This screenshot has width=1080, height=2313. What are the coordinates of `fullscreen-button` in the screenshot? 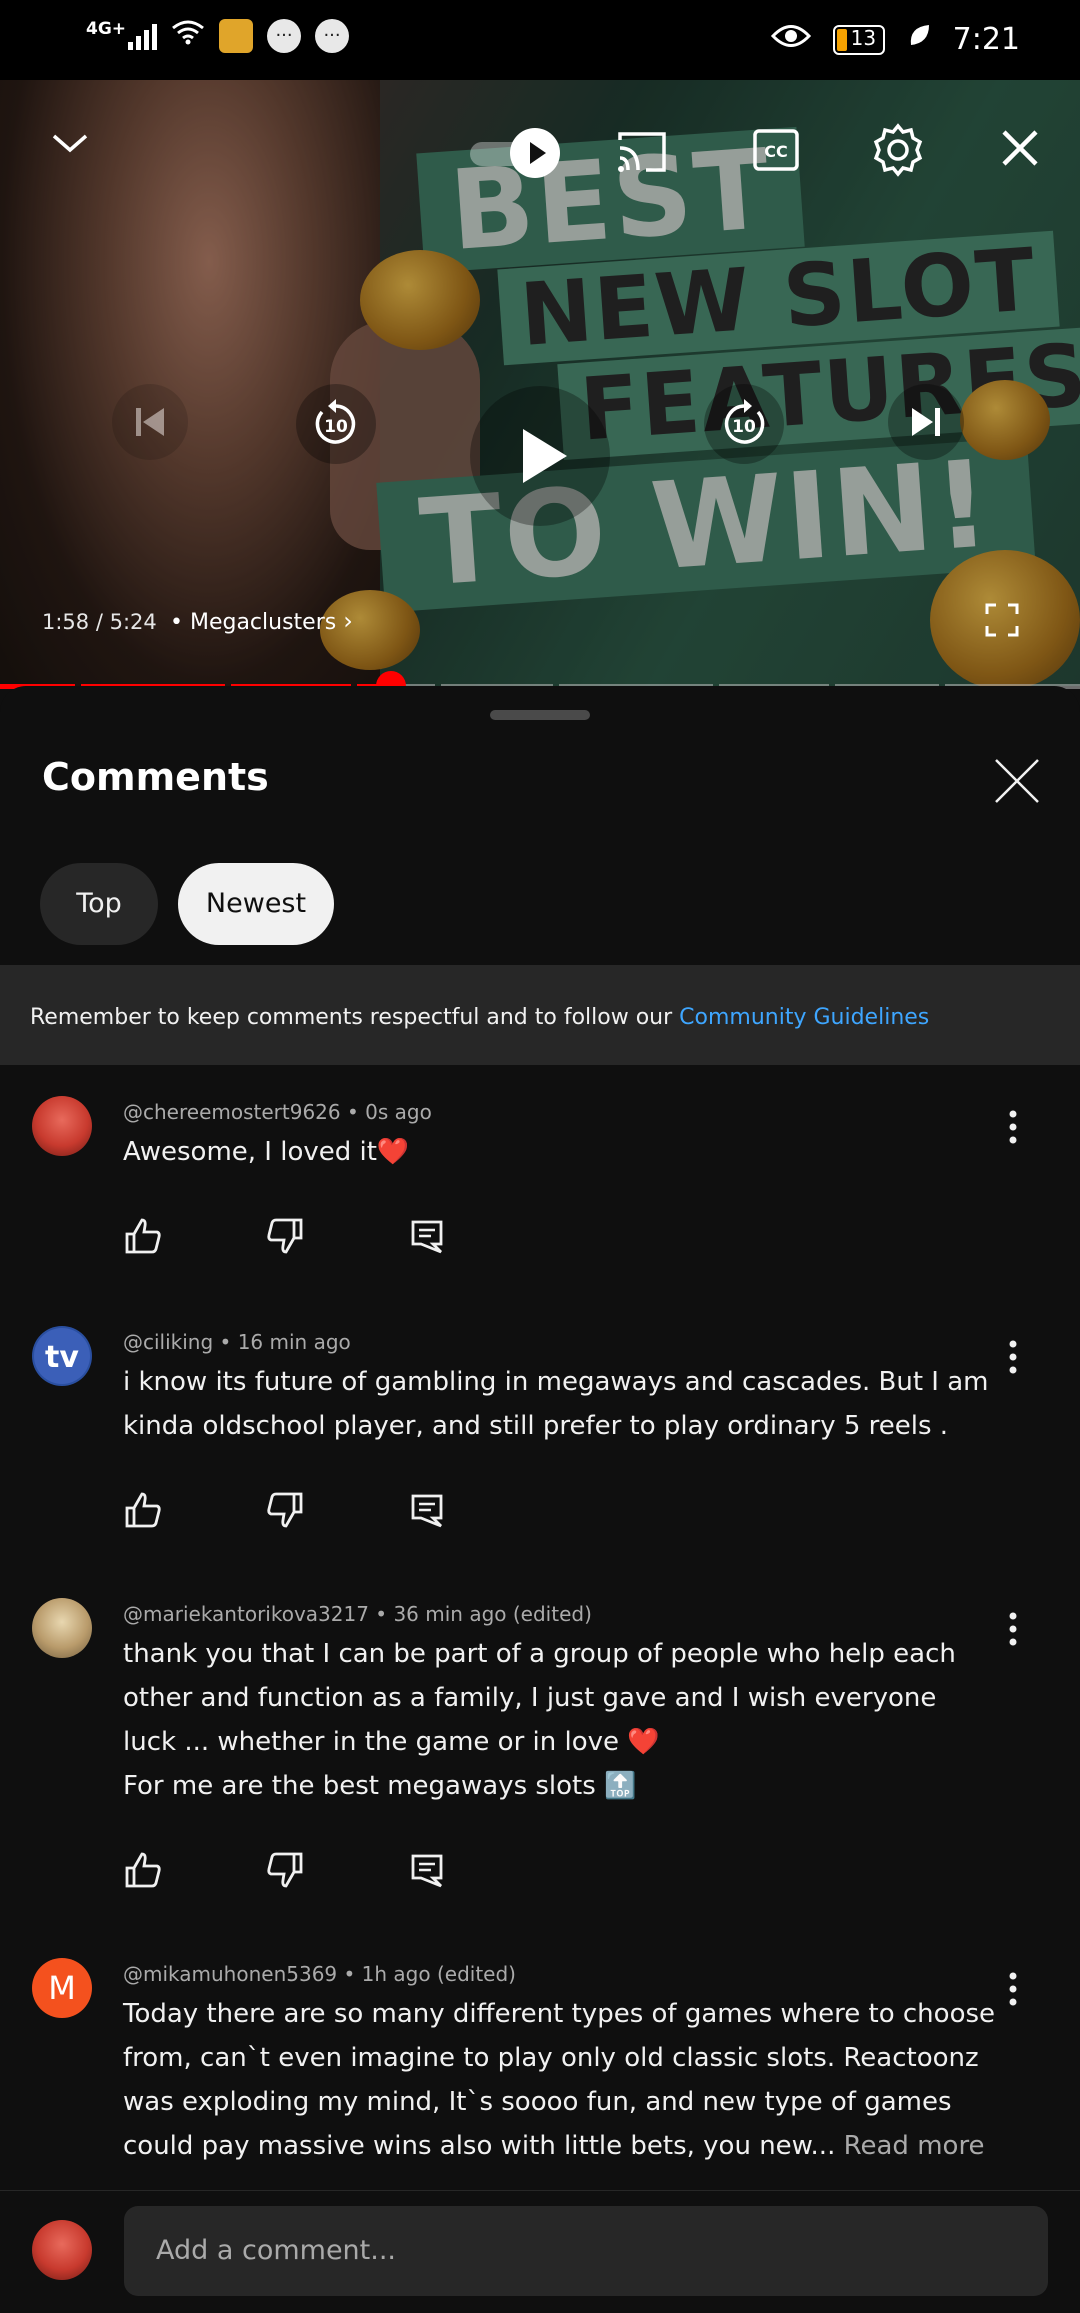 It's located at (1002, 622).